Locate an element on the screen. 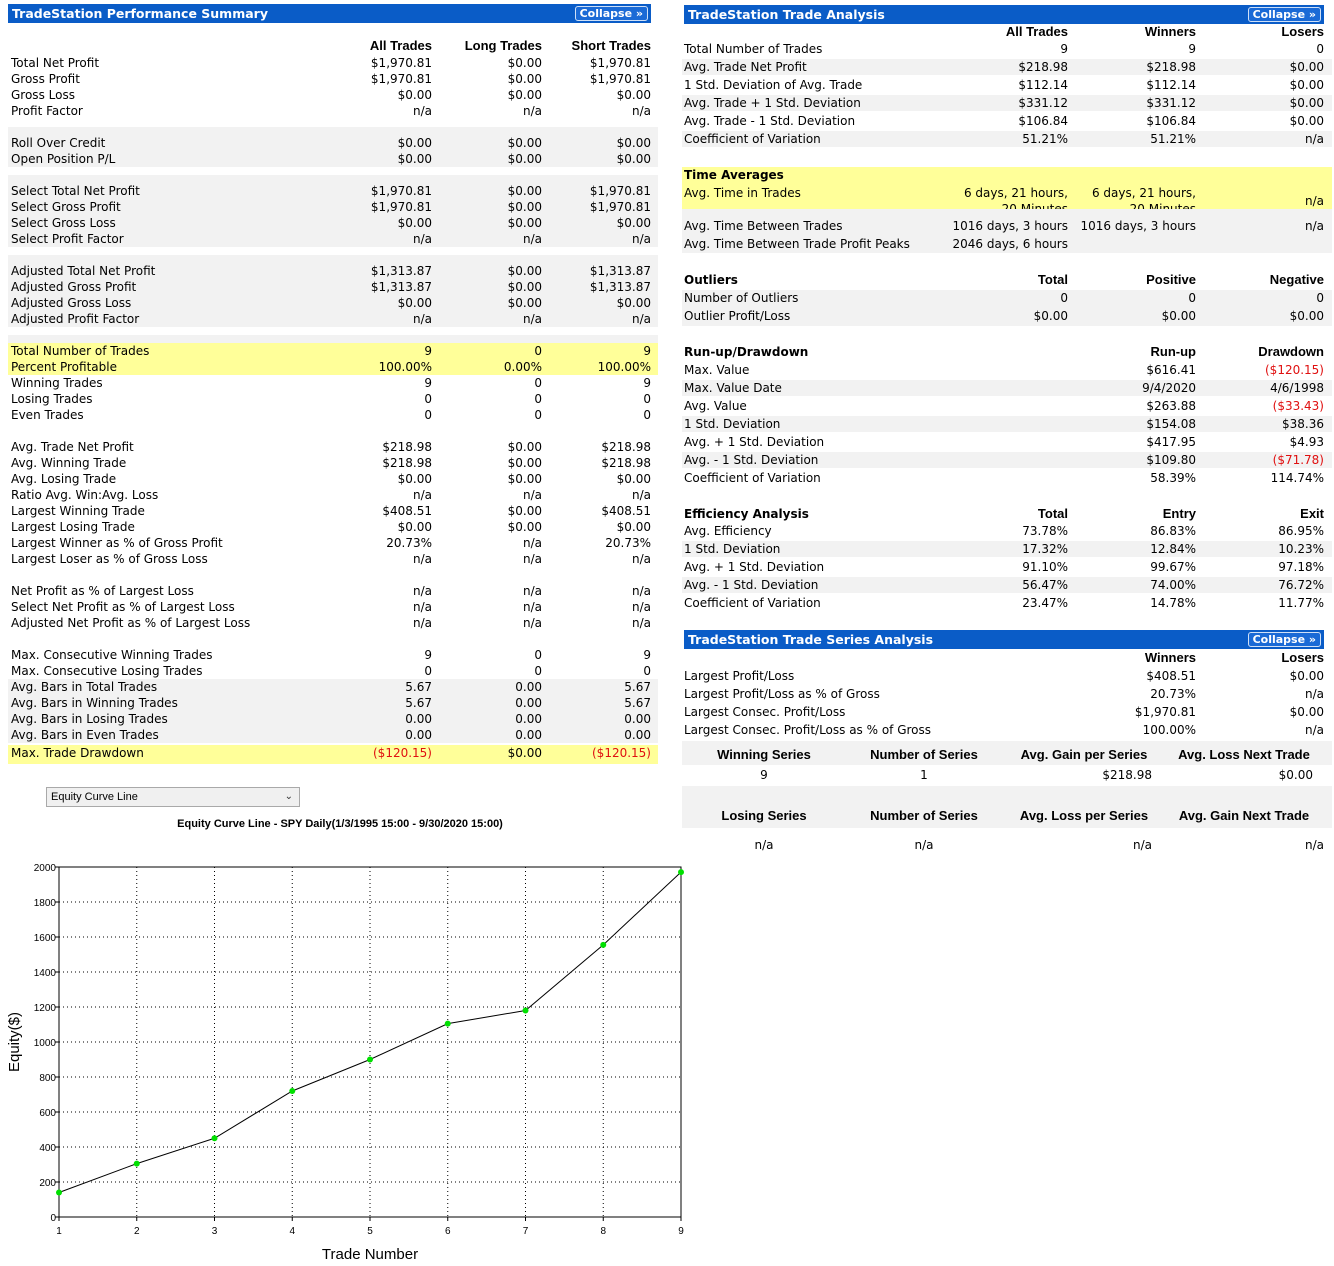  ta-row-label: Coefficient of Variation is located at coordinates (752, 139).